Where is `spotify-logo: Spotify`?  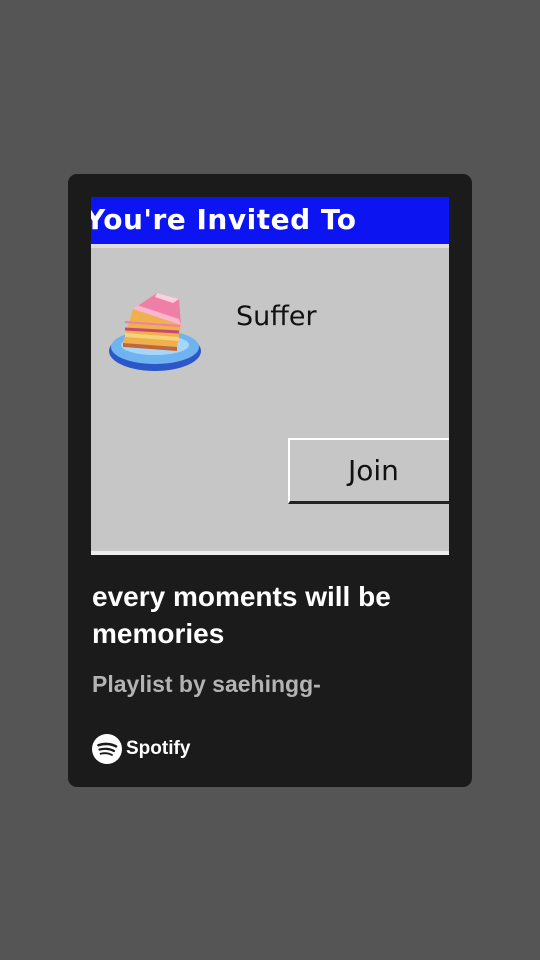 spotify-logo: Spotify is located at coordinates (141, 749).